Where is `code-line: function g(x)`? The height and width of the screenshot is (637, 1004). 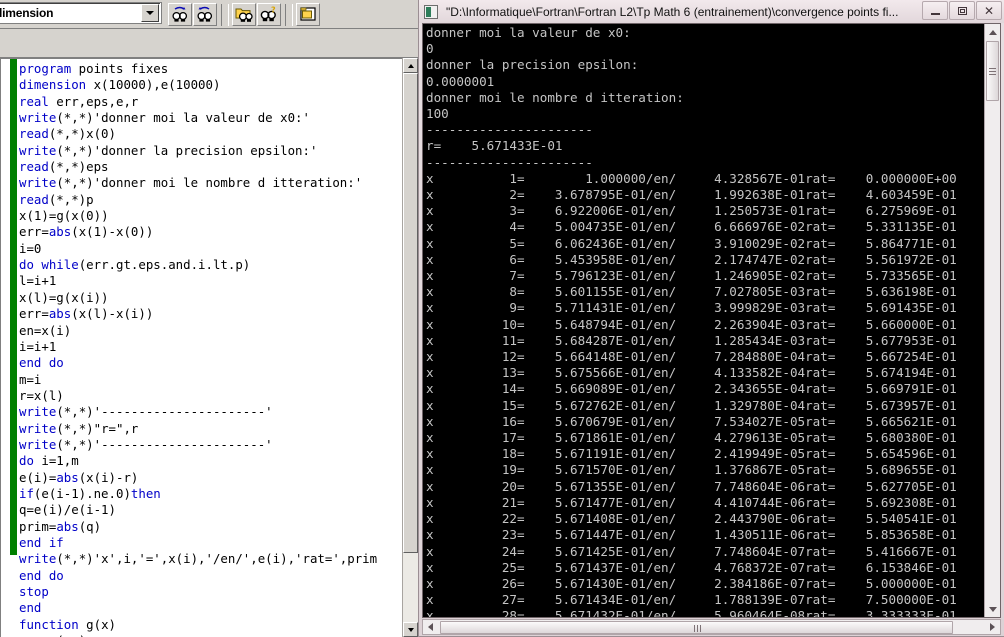 code-line: function g(x) is located at coordinates (67, 624).